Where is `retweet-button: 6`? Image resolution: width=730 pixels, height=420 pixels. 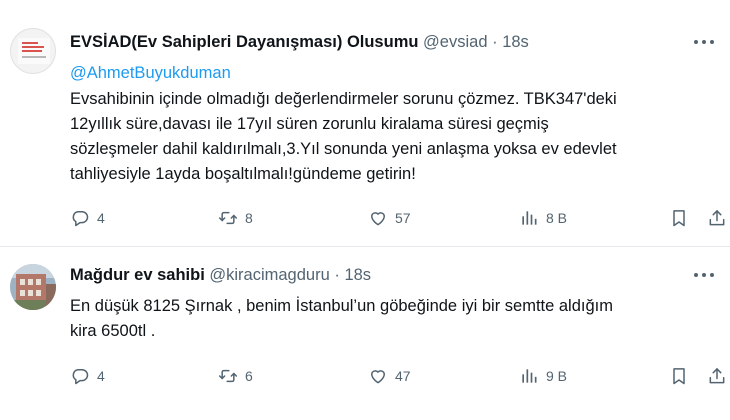
retweet-button: 6 is located at coordinates (235, 376).